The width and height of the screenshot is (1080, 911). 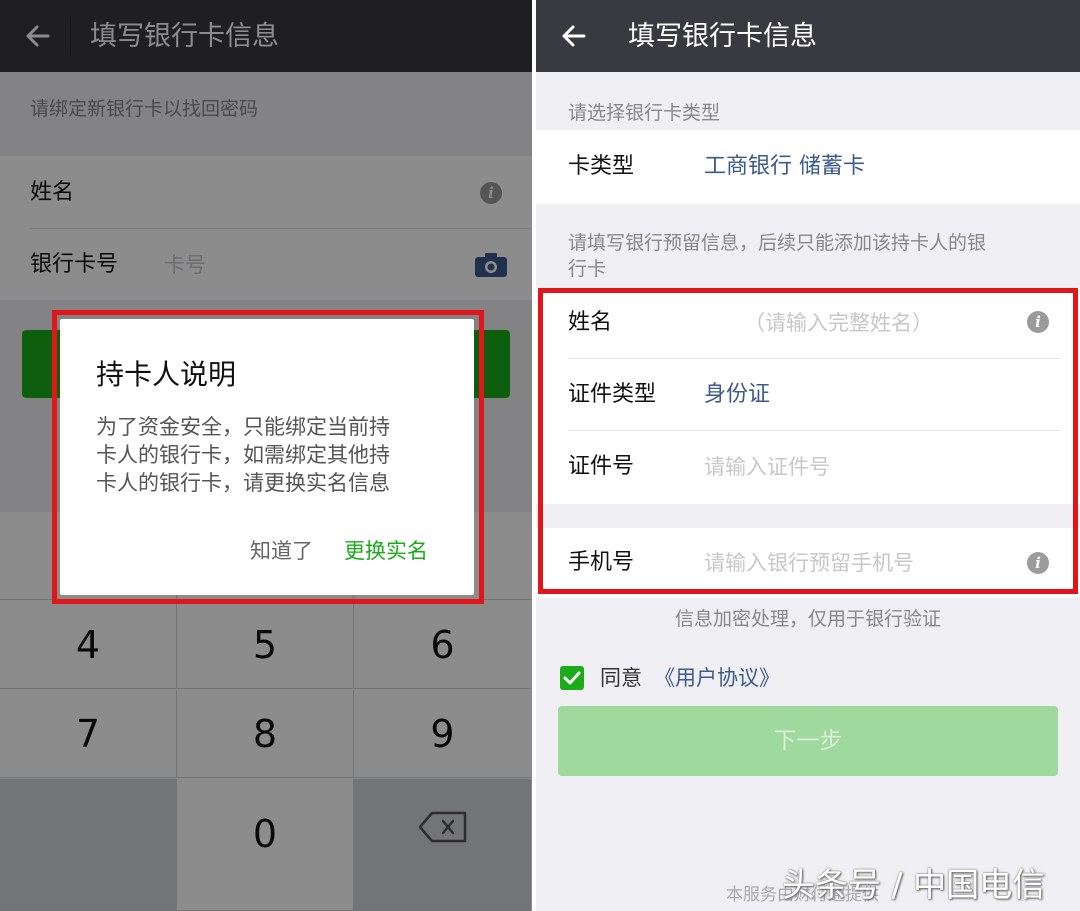 I want to click on watermark: 头条号 / 中国电信, so click(x=914, y=884).